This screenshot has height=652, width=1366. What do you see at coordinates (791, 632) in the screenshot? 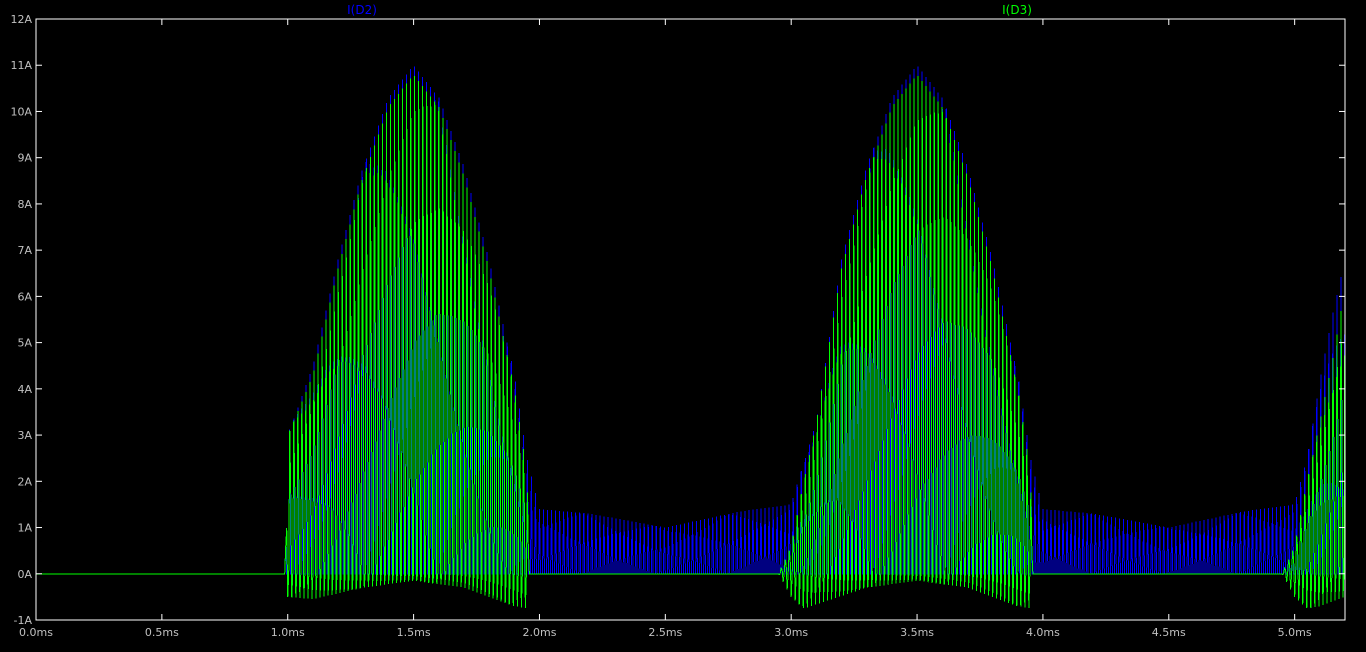
I see `x-tick-label: 3.0ms` at bounding box center [791, 632].